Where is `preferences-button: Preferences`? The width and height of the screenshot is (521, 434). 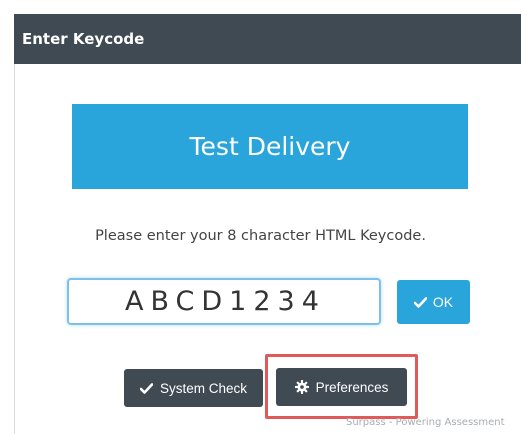 preferences-button: Preferences is located at coordinates (341, 387).